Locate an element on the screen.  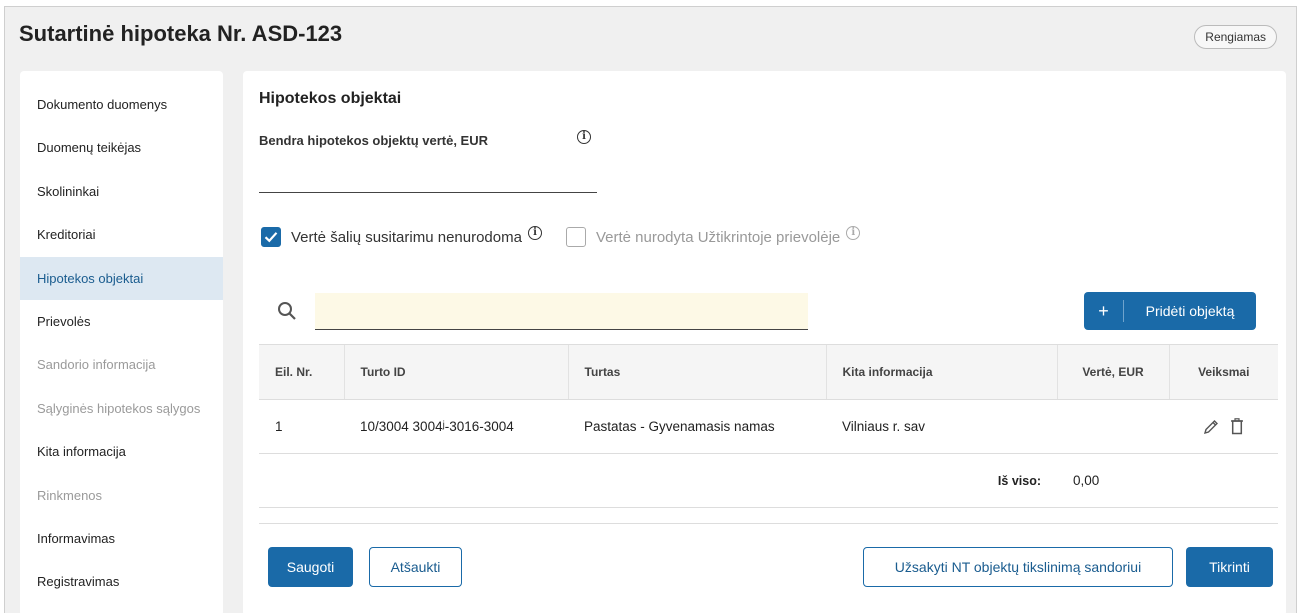
cell-other: Vilniaus r. sav is located at coordinates (941, 426).